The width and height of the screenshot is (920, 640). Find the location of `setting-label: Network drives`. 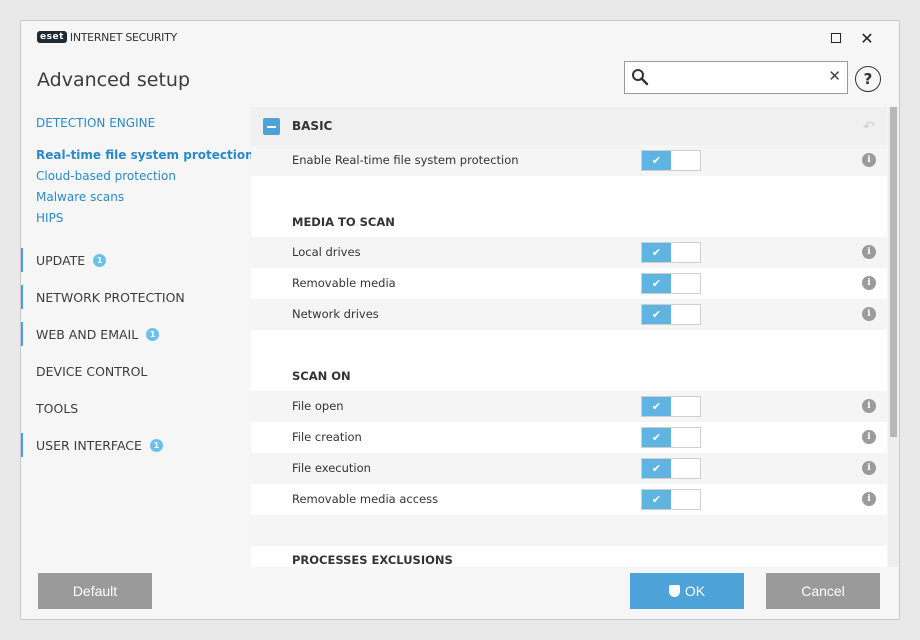

setting-label: Network drives is located at coordinates (335, 314).